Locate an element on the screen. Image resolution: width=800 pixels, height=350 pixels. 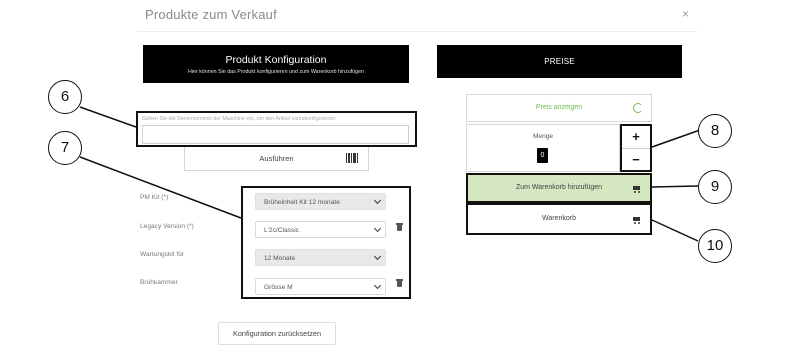
add-to-cart-button: Zum Warenkorb hinzufügen is located at coordinates (559, 188).